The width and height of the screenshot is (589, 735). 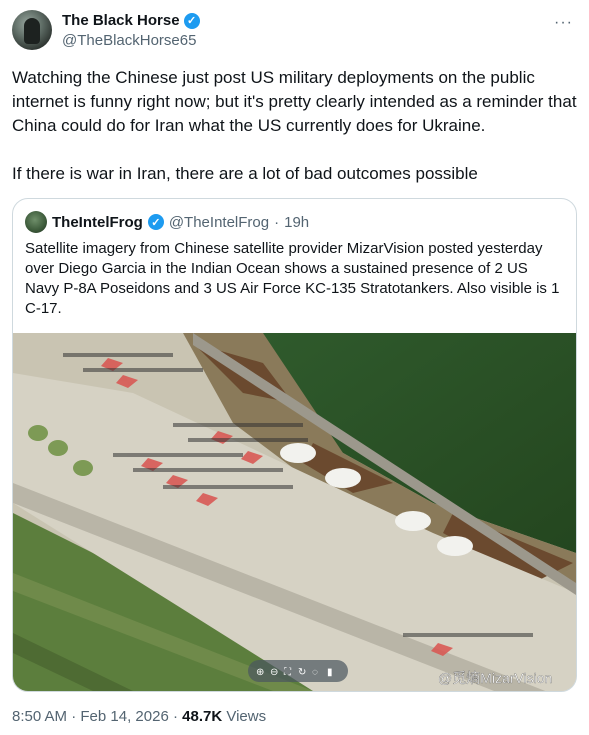 What do you see at coordinates (124, 716) in the screenshot?
I see `tweet-date: Feb 14, 2026` at bounding box center [124, 716].